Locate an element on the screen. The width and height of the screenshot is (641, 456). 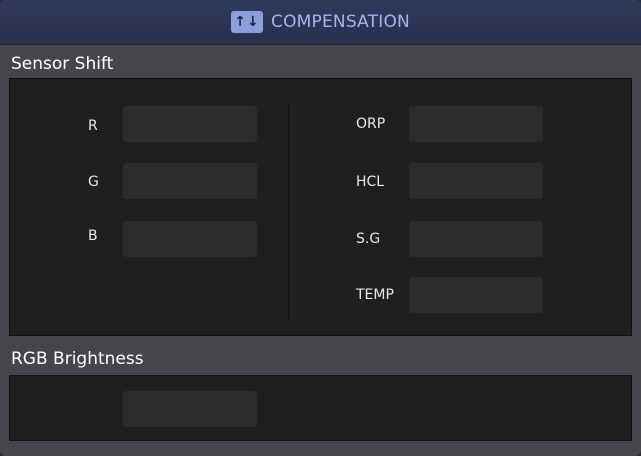
rgb-brightness-title: RGB Brightness is located at coordinates (77, 359).